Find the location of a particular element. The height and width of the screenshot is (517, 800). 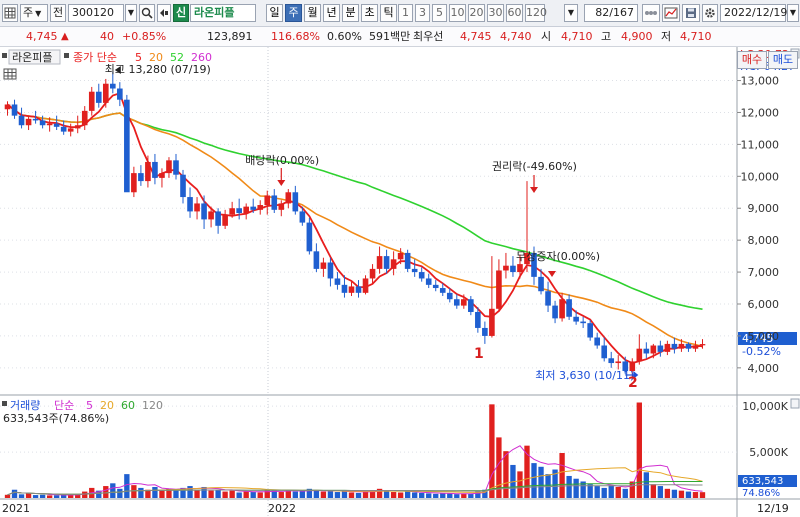

tab-period-1: 주 is located at coordinates (293, 13).